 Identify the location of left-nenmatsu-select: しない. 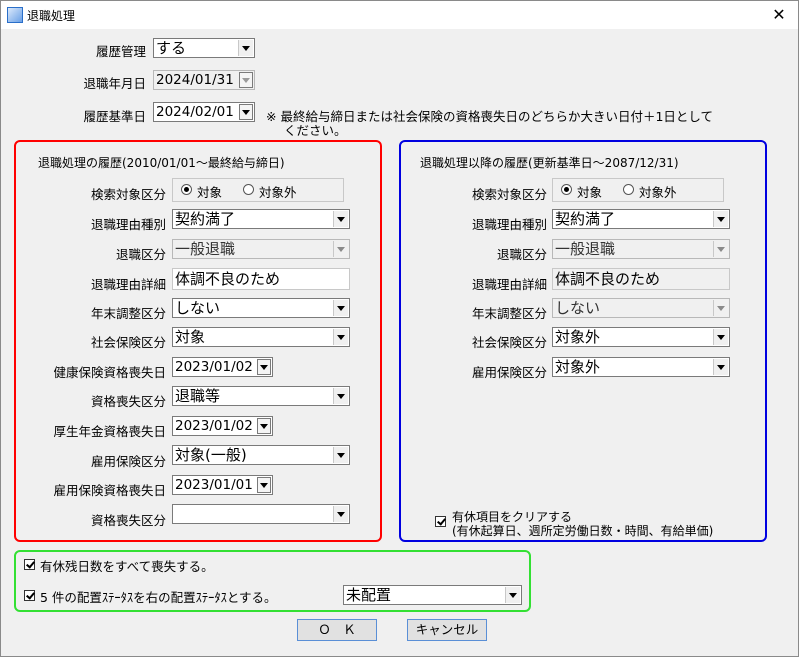
(261, 308).